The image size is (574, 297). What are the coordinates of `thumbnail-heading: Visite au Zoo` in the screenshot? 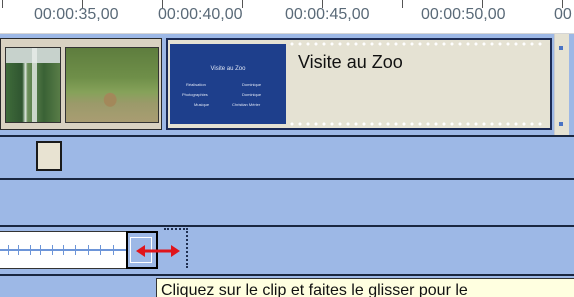 It's located at (228, 69).